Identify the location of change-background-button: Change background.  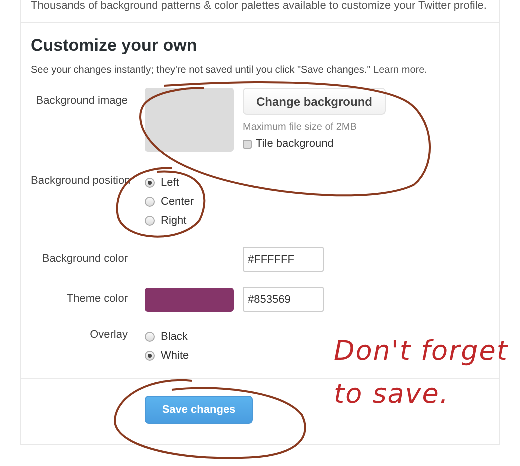
(314, 101).